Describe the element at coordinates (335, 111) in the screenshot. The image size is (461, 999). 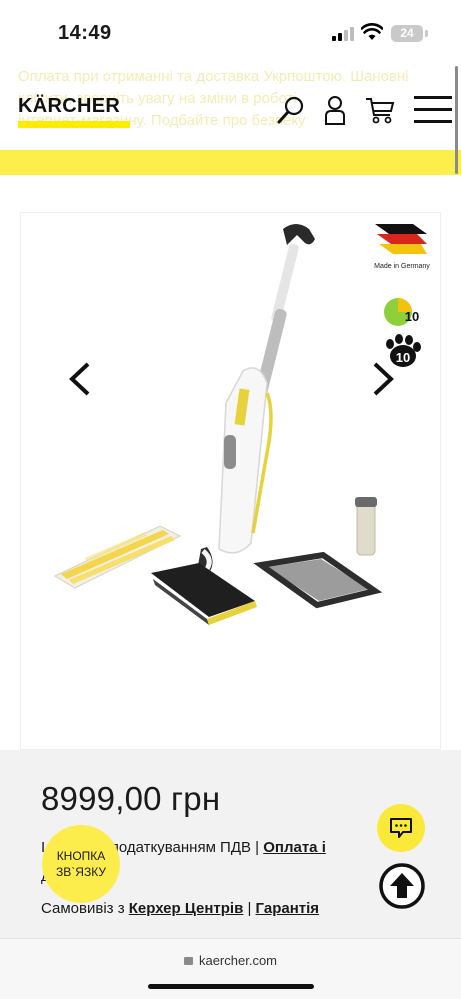
I see `user-icon` at that location.